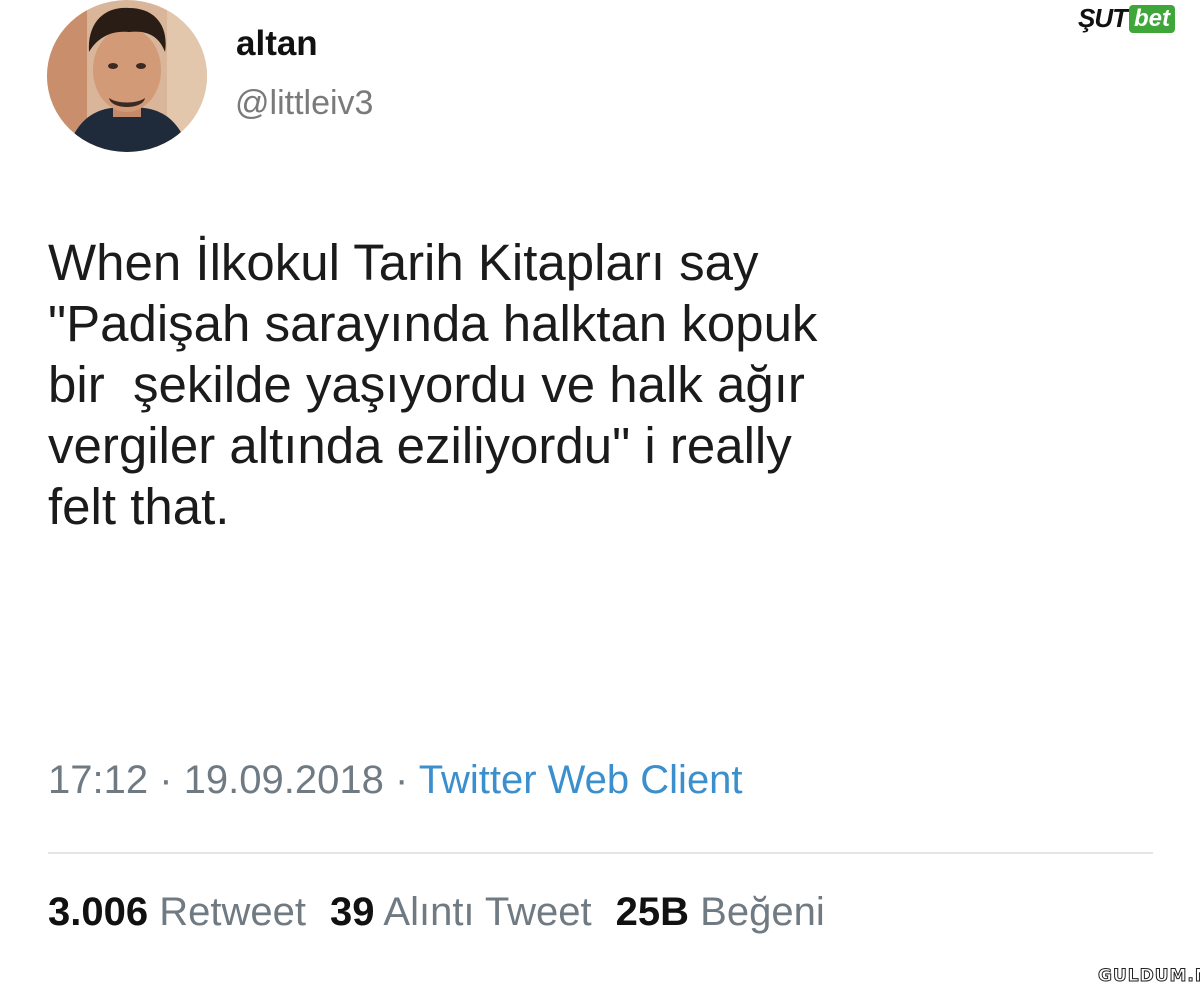 This screenshot has height=989, width=1200. I want to click on quotes-count: 39, so click(352, 912).